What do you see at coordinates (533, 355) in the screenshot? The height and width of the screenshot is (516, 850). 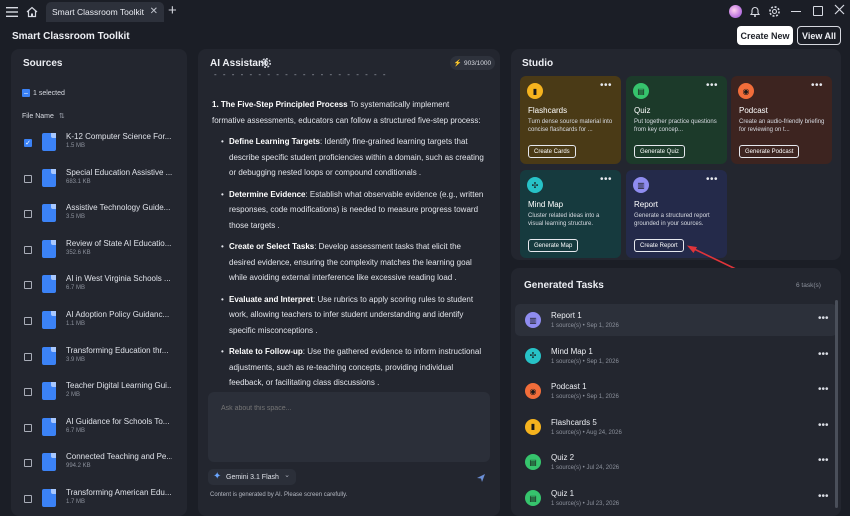 I see `mind-map-icon: ✣` at bounding box center [533, 355].